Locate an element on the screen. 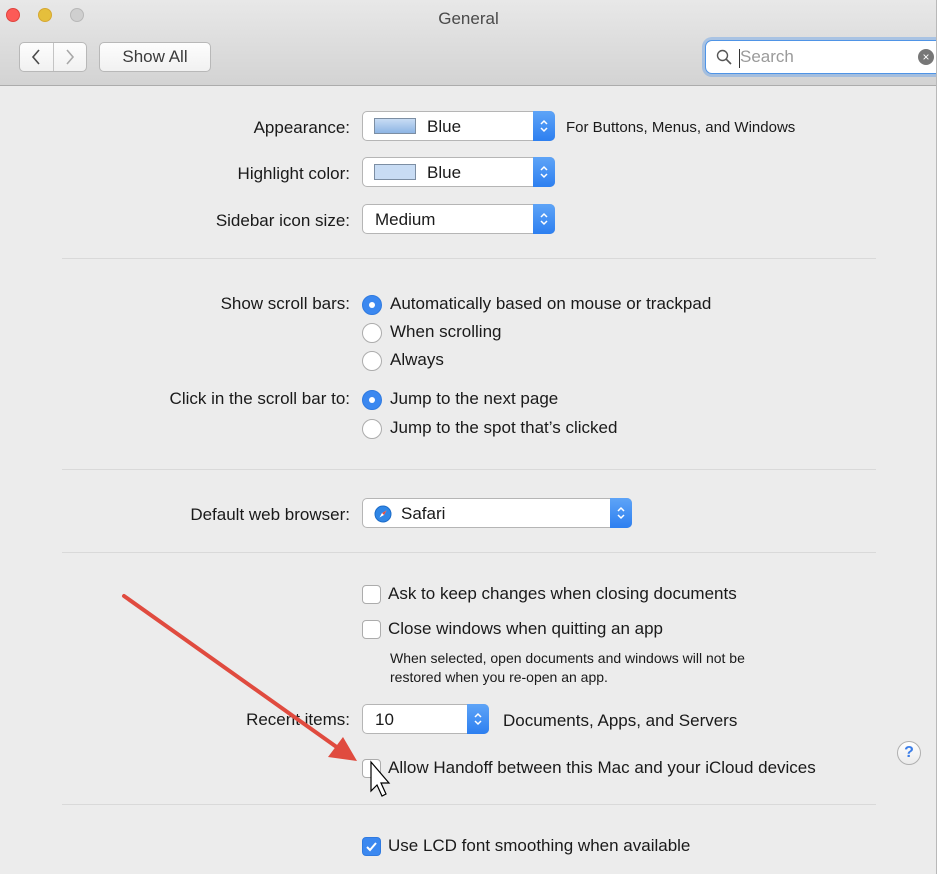 This screenshot has height=874, width=937. scroll-bars-automatic-label: Automatically based on mouse or trackpad is located at coordinates (551, 303).